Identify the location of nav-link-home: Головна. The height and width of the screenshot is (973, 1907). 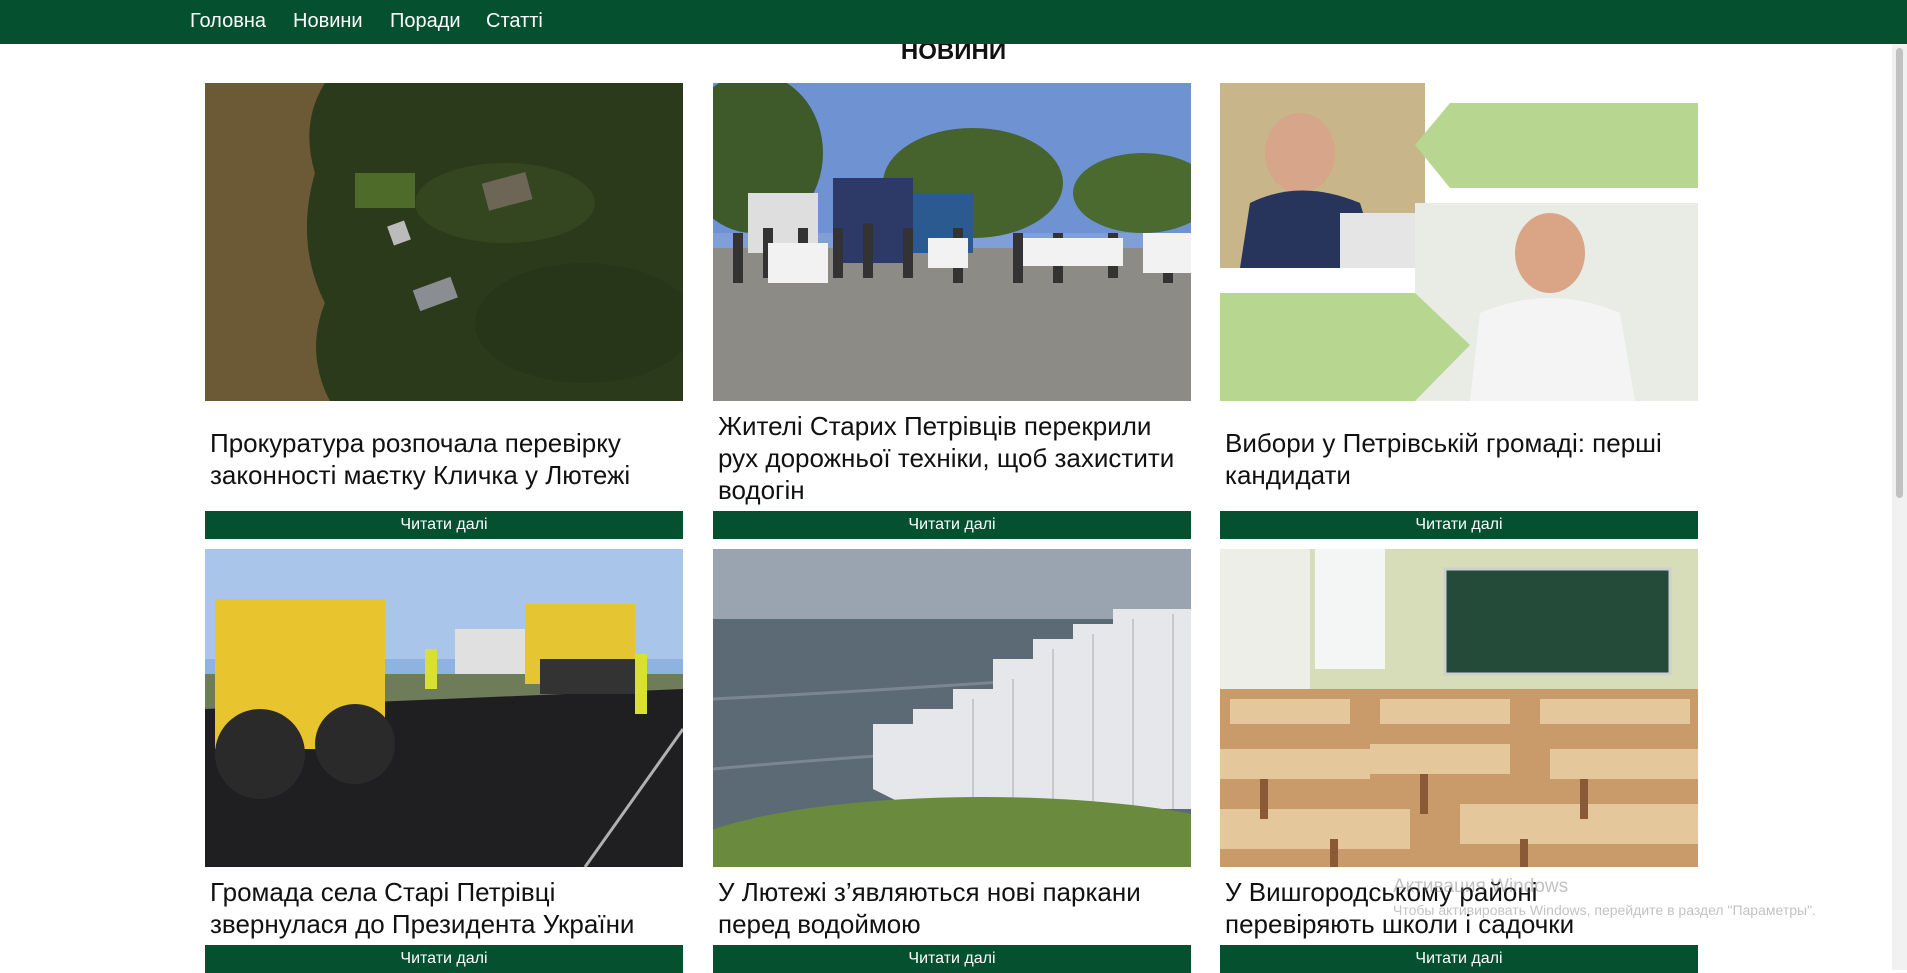
(228, 21).